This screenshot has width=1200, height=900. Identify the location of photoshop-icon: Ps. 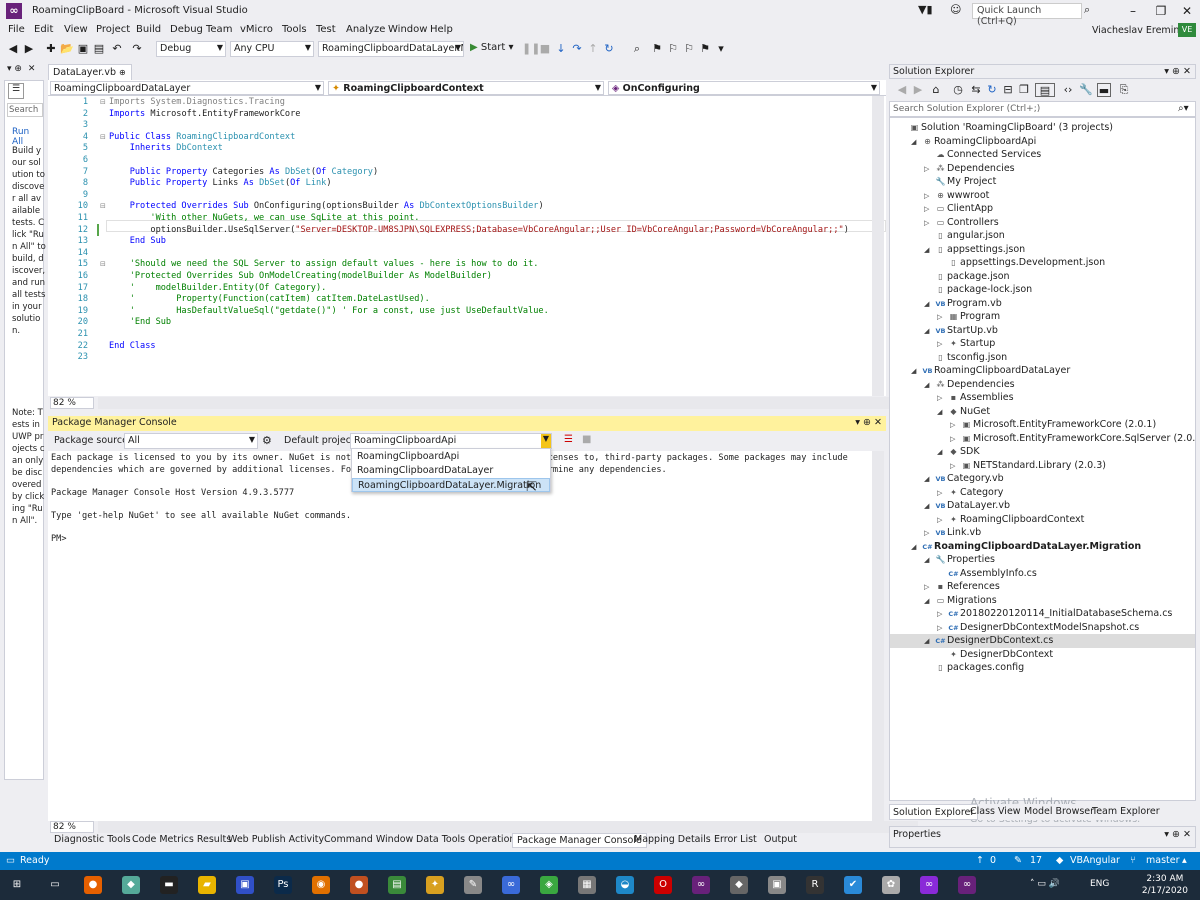
(283, 885).